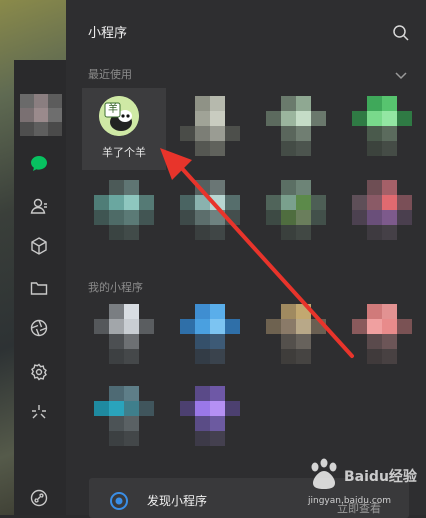  I want to click on watermark-brand: Baidu经验, so click(380, 477).